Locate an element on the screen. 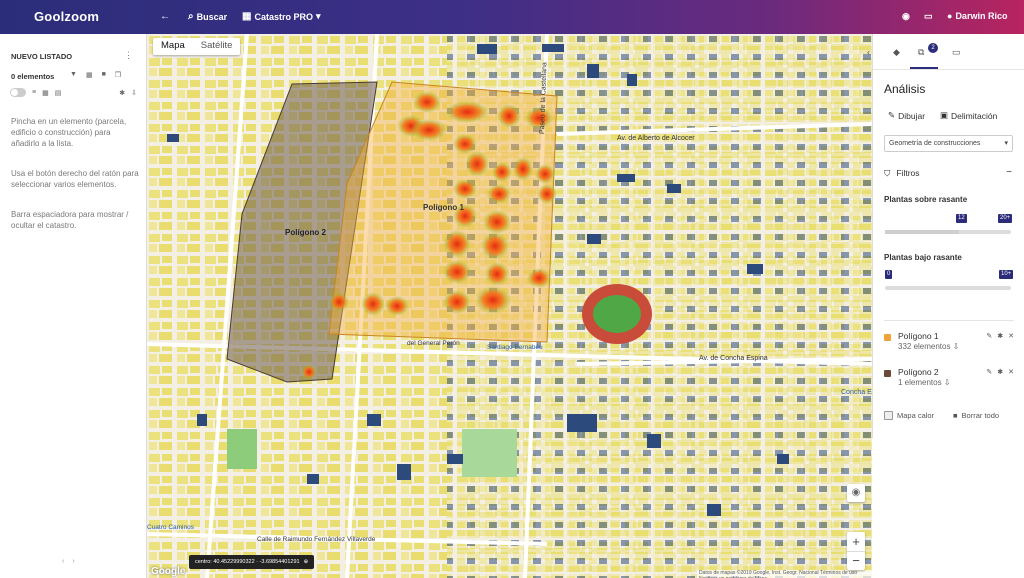  collapse-filters-button: − is located at coordinates (1009, 172).